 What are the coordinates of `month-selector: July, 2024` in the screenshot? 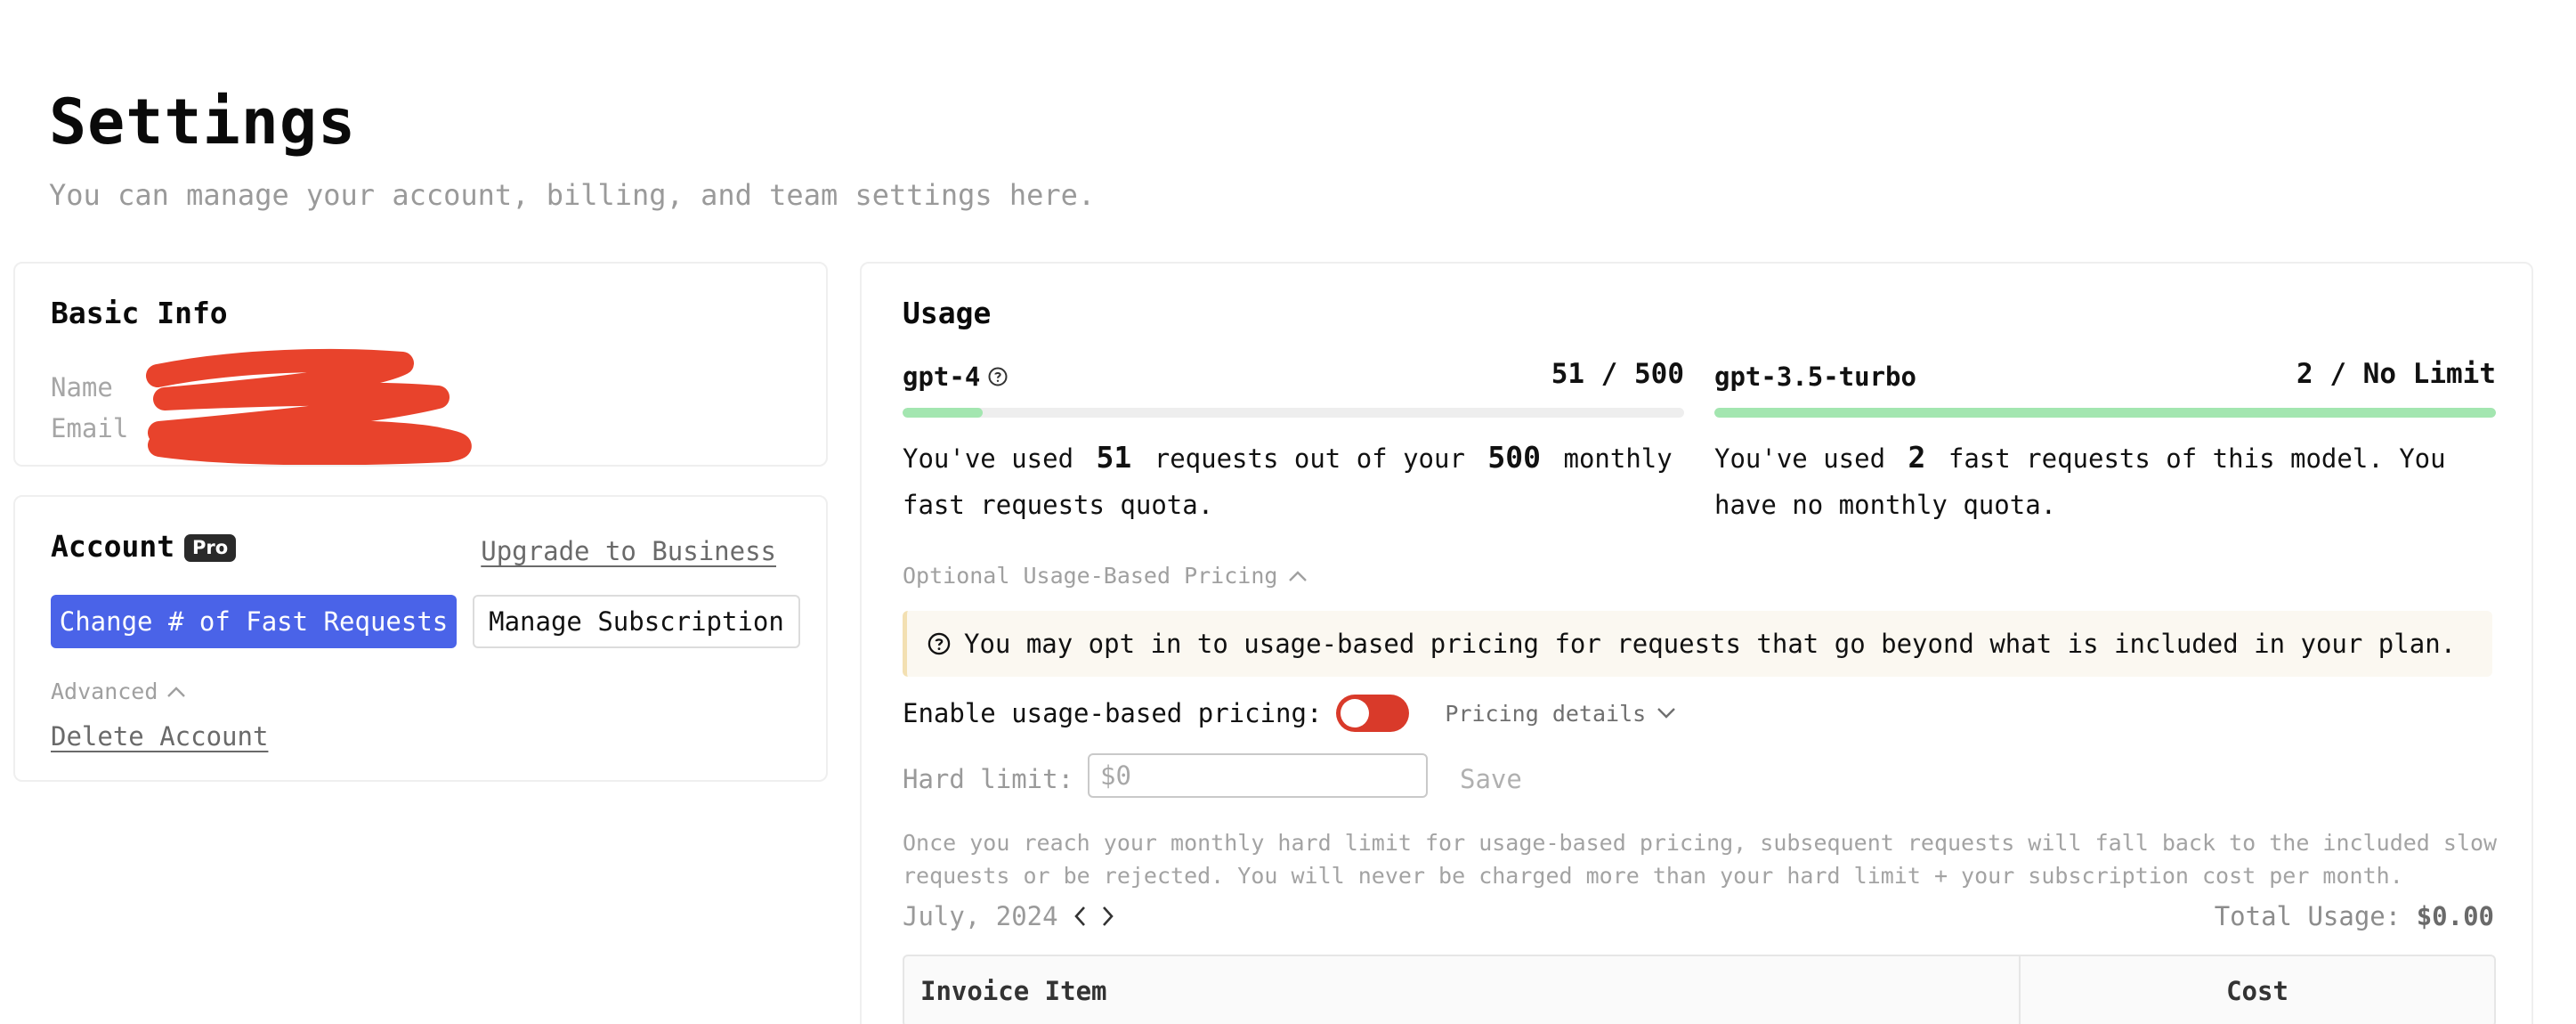 It's located at (1009, 916).